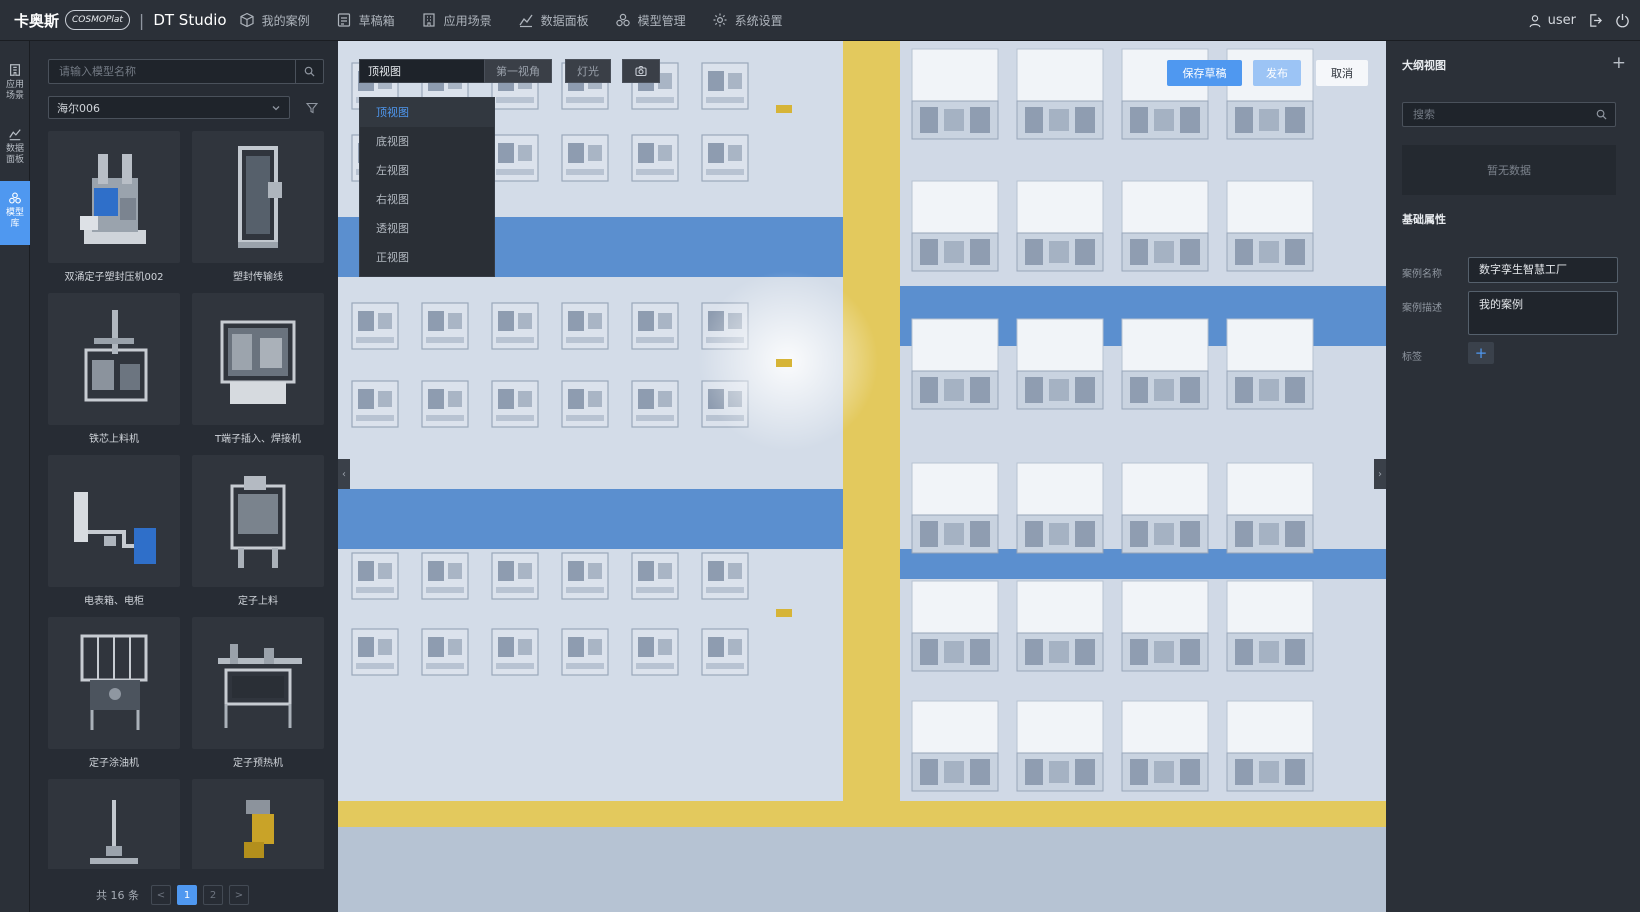 The image size is (1640, 912). Describe the element at coordinates (1595, 20) in the screenshot. I see `logout-icon` at that location.